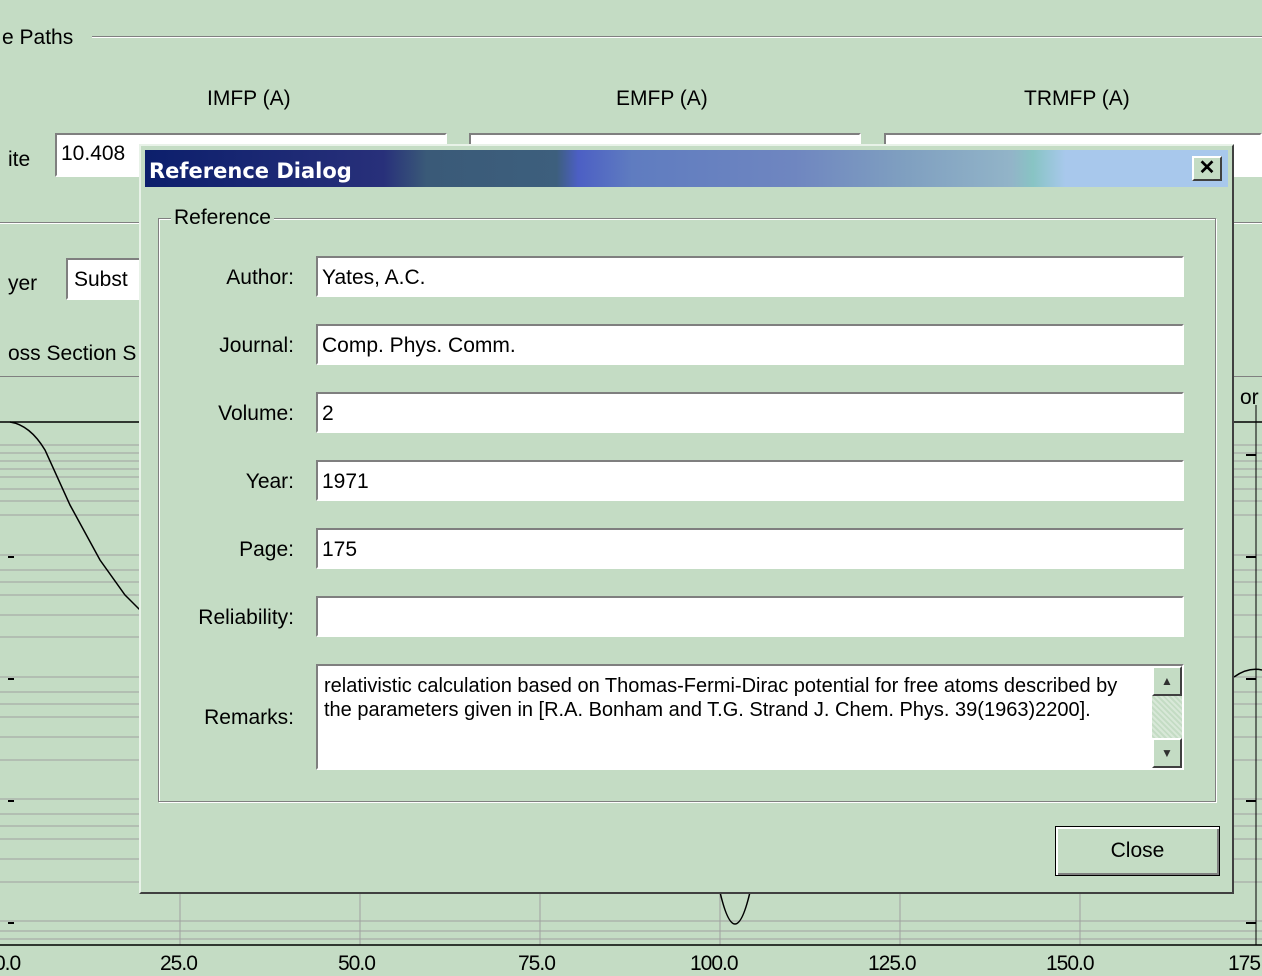 This screenshot has width=1262, height=976. What do you see at coordinates (249, 98) in the screenshot?
I see `imfp-column-header: IMFP (A)` at bounding box center [249, 98].